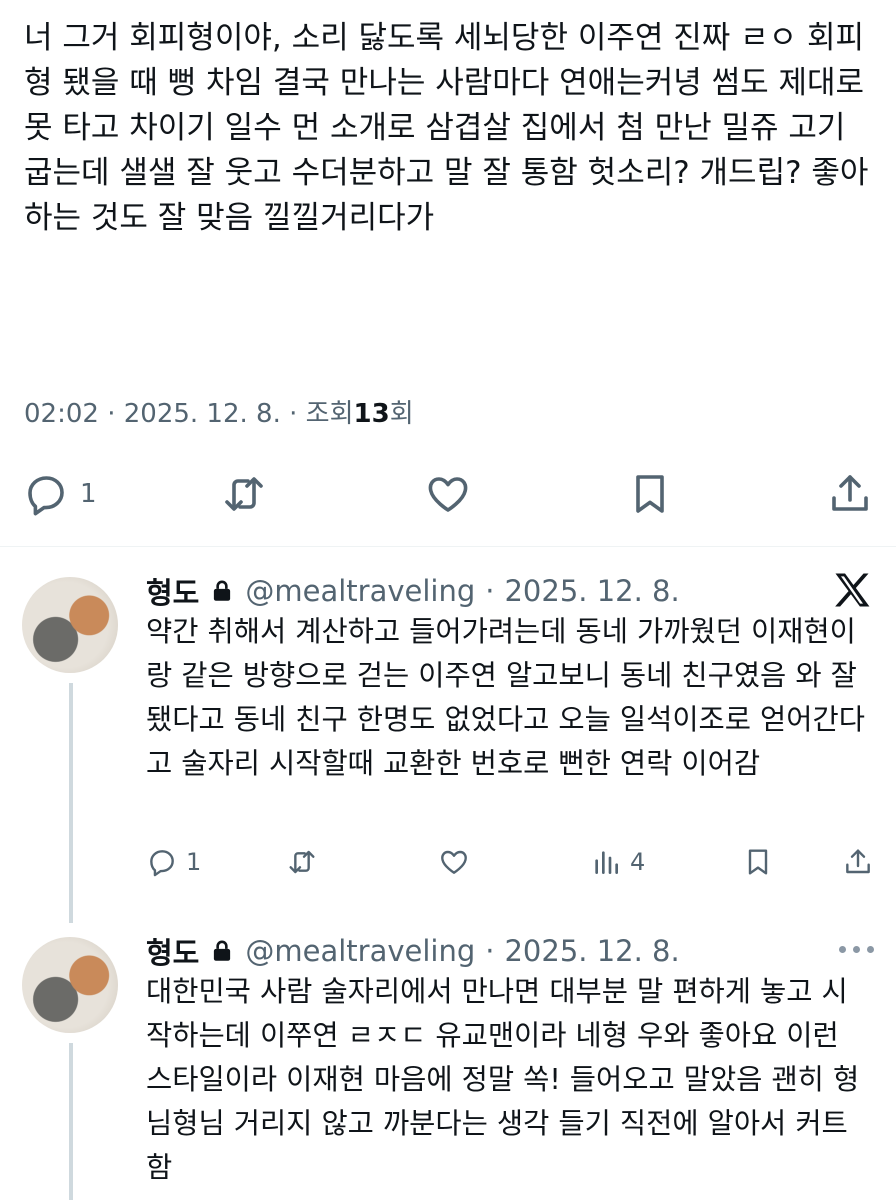 Image resolution: width=896 pixels, height=1200 pixels. Describe the element at coordinates (856, 949) in the screenshot. I see `more-icon` at that location.